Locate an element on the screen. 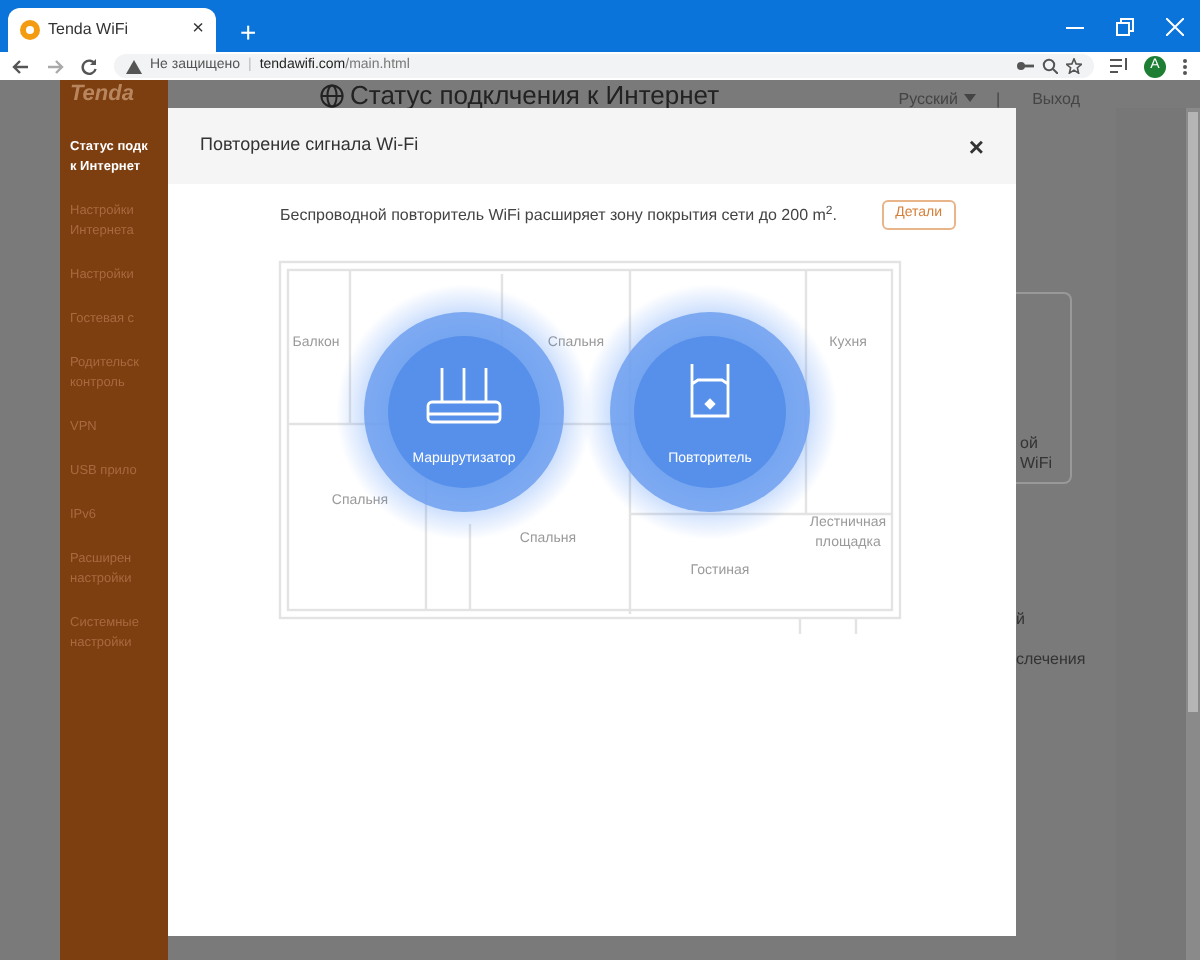  page-heading: Статус подклчения к Интернет is located at coordinates (535, 95).